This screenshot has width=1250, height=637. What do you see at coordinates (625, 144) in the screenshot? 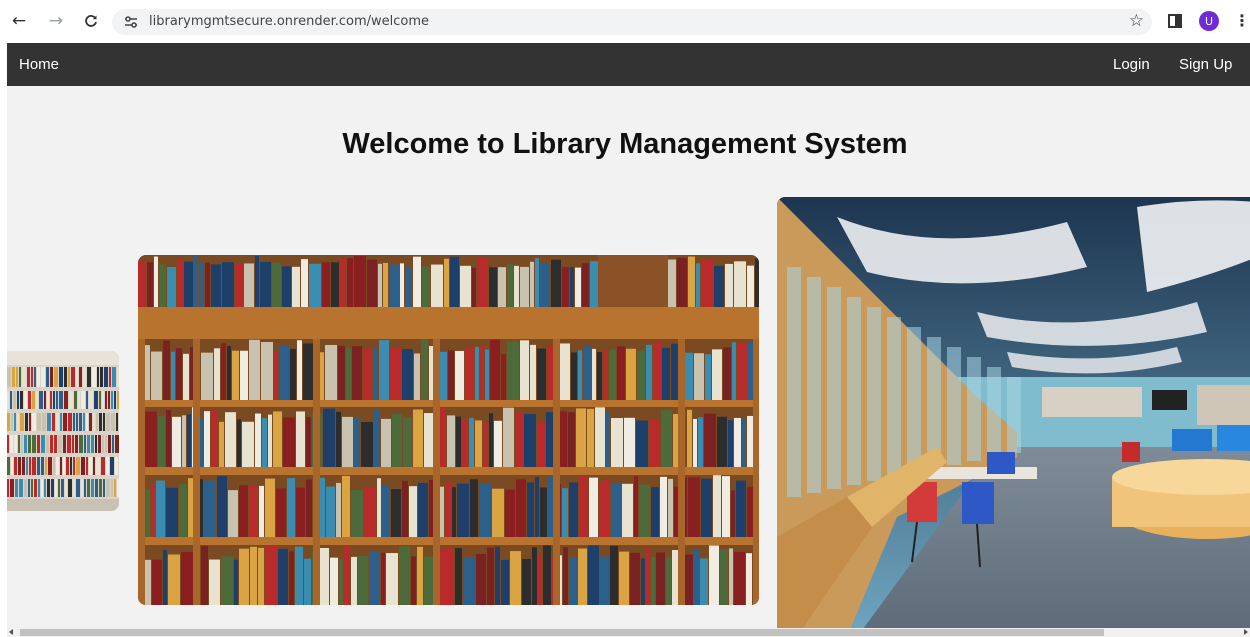
I see `page-title: Welcome to Library Management System` at bounding box center [625, 144].